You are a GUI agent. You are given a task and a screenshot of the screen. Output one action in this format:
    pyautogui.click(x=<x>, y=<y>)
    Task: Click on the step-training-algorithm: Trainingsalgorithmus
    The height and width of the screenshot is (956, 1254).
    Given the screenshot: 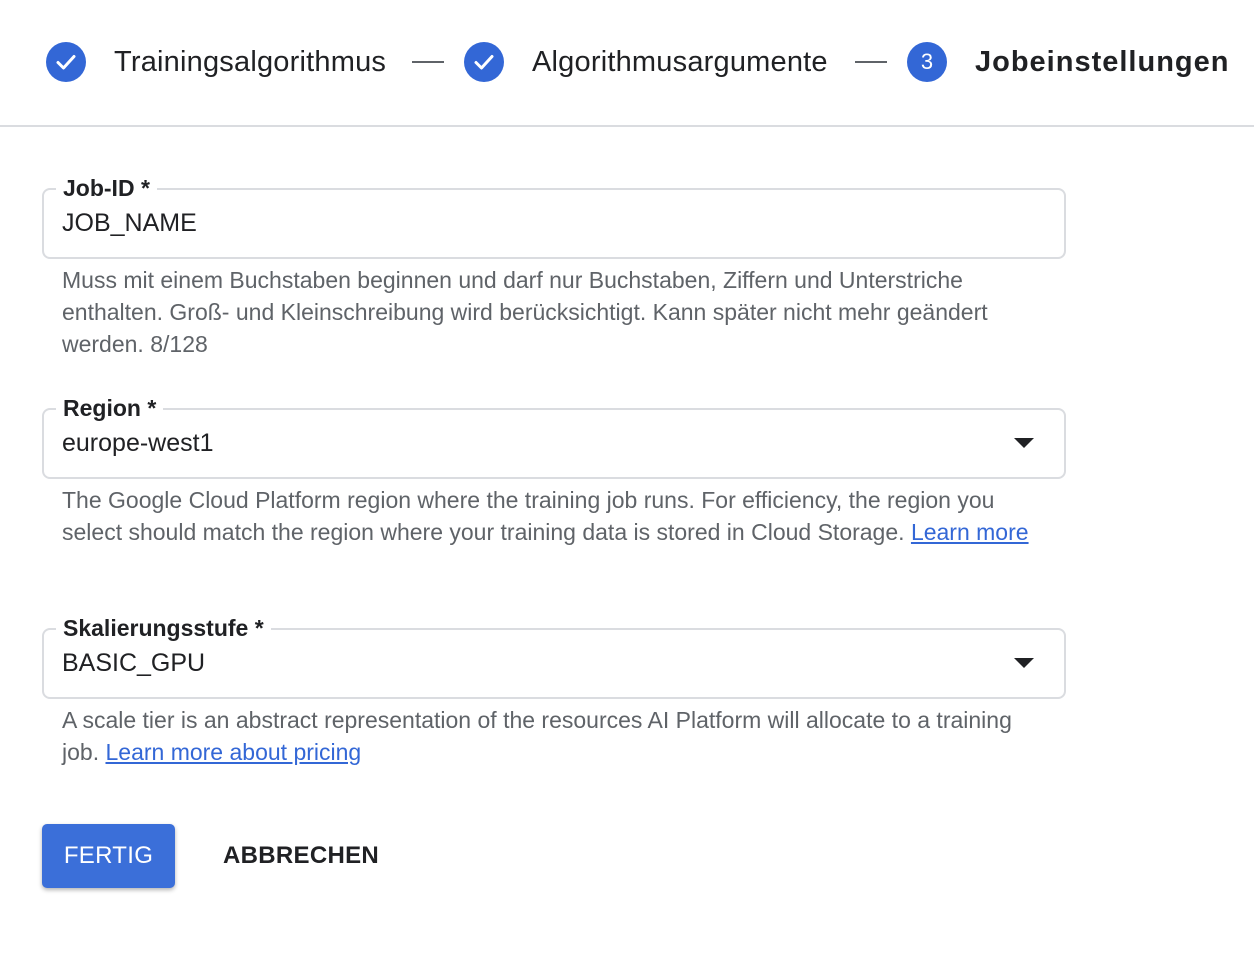 What is the action you would take?
    pyautogui.click(x=216, y=62)
    